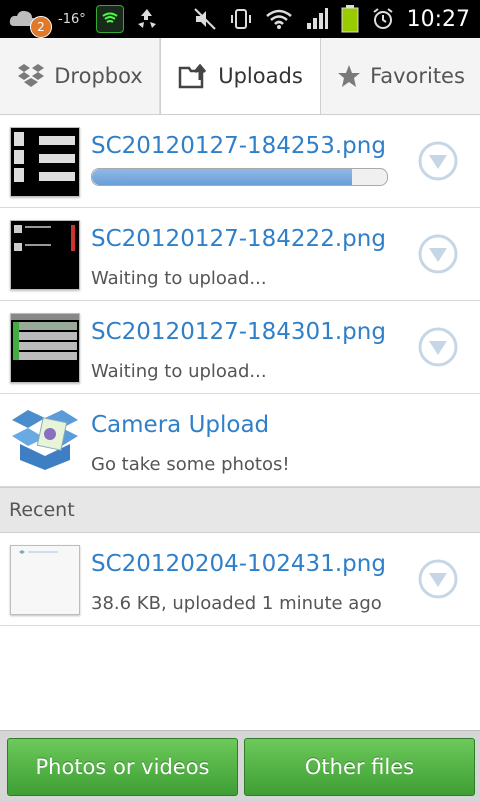  I want to click on dropbox-icon, so click(31, 75).